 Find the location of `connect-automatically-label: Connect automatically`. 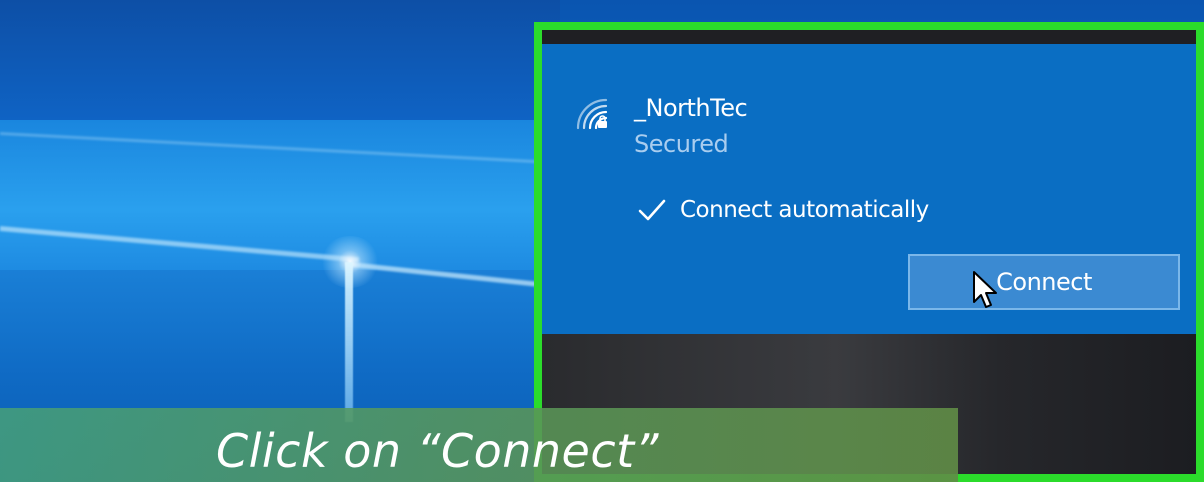

connect-automatically-label: Connect automatically is located at coordinates (804, 210).